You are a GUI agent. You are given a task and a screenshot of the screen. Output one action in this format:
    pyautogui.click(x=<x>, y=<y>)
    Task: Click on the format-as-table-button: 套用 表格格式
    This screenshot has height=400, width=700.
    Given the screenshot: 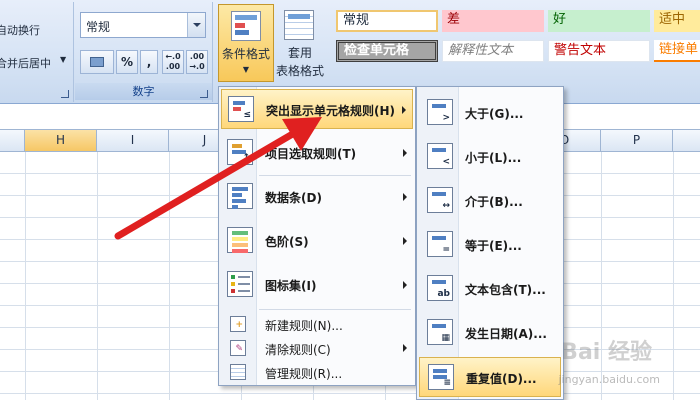 What is the action you would take?
    pyautogui.click(x=300, y=43)
    